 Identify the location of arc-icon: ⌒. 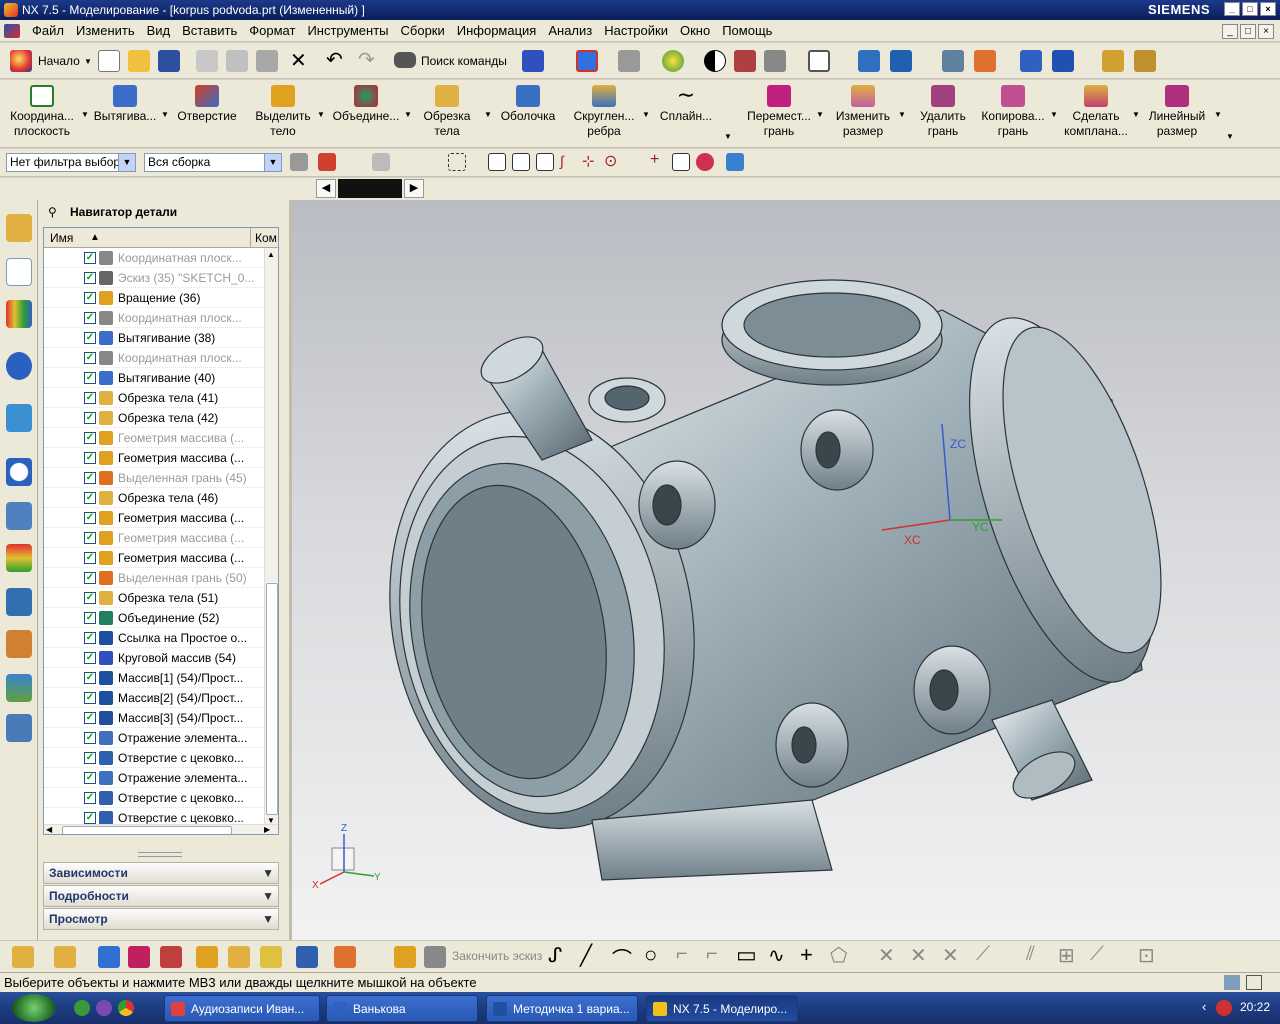
(622, 957).